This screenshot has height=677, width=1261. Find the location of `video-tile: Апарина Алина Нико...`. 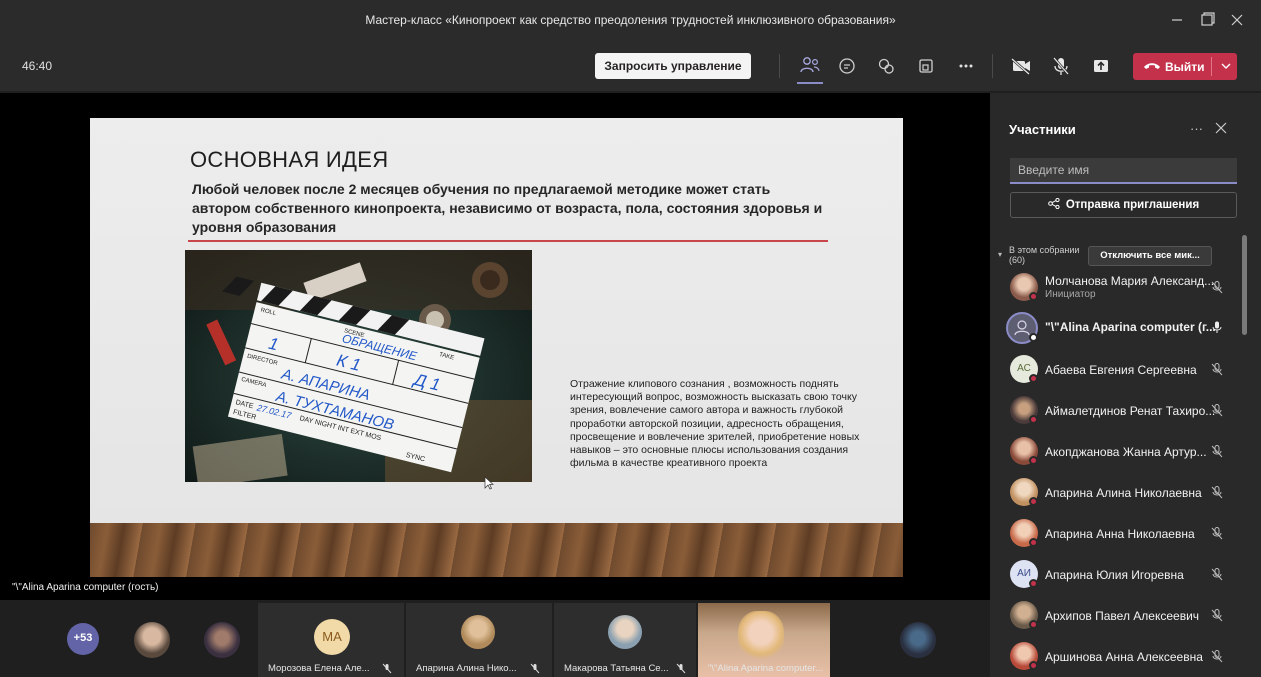

video-tile: Апарина Алина Нико... is located at coordinates (479, 640).